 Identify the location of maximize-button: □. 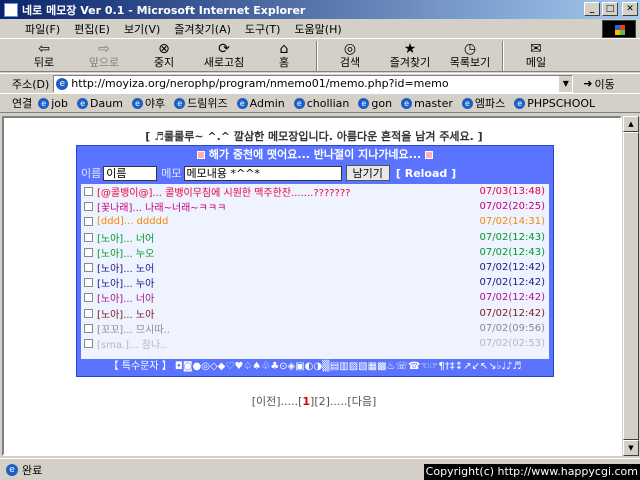
(610, 9).